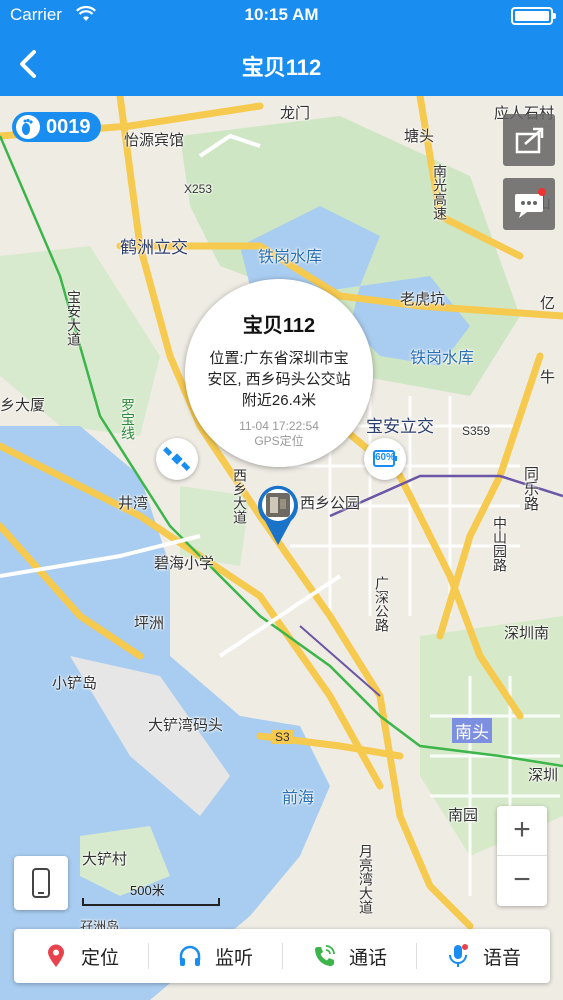 The height and width of the screenshot is (1000, 563). I want to click on map-label-xiang: 乡大厦, so click(23, 405).